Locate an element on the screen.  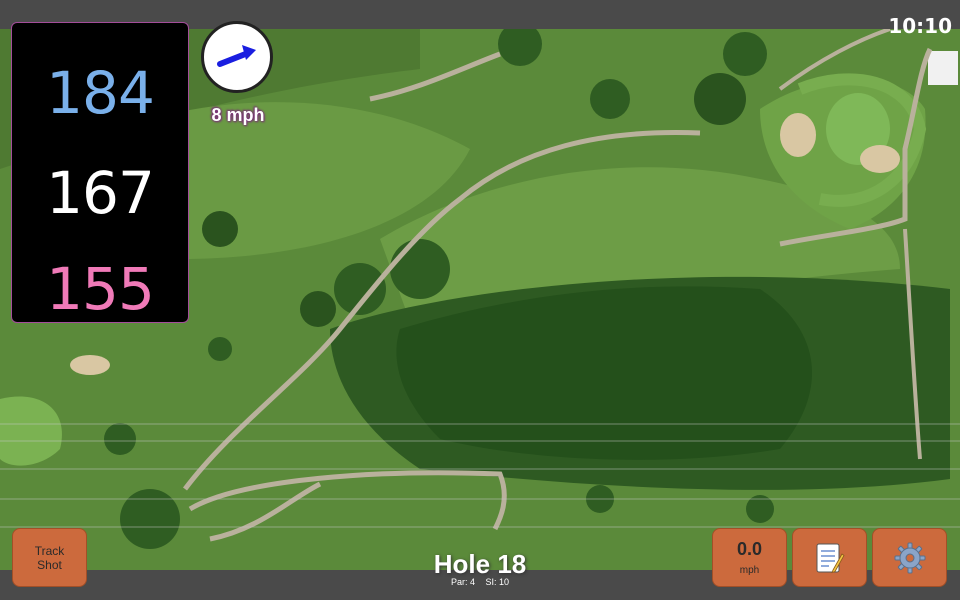
track-shot-label: Track Shot is located at coordinates (49, 557).